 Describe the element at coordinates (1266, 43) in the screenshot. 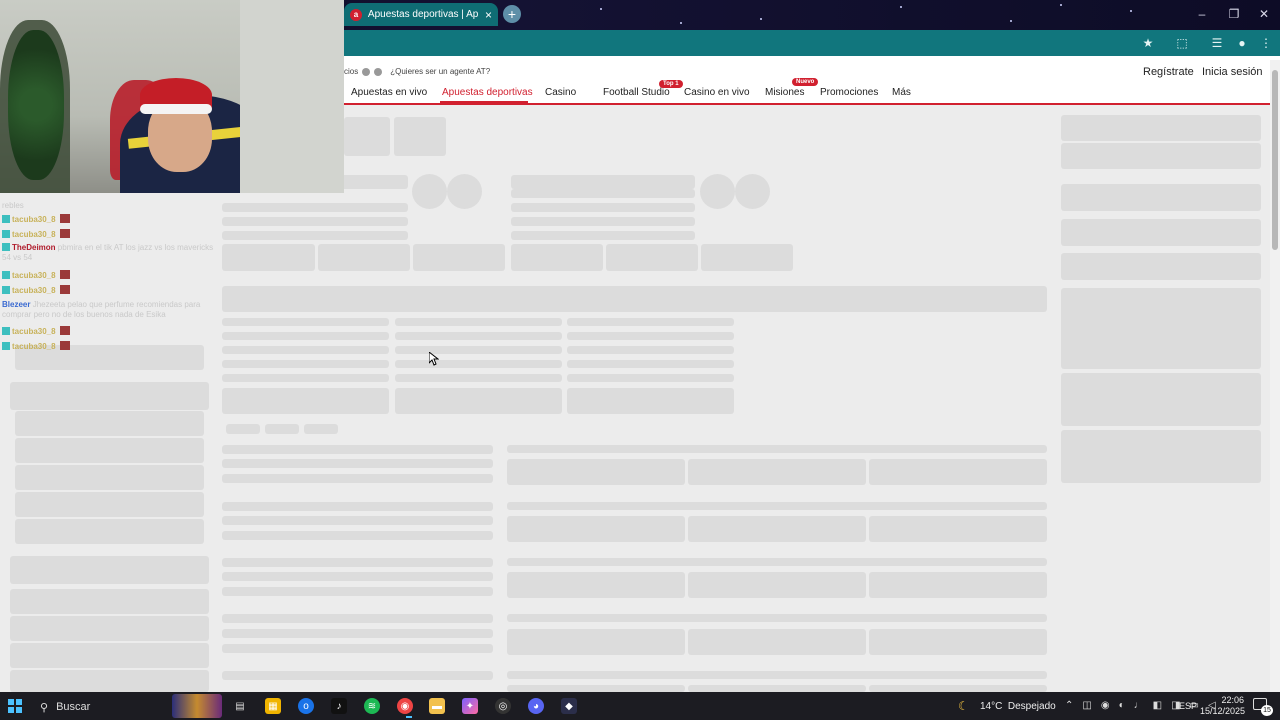

I see `menu-dots-icon: ⋮` at that location.